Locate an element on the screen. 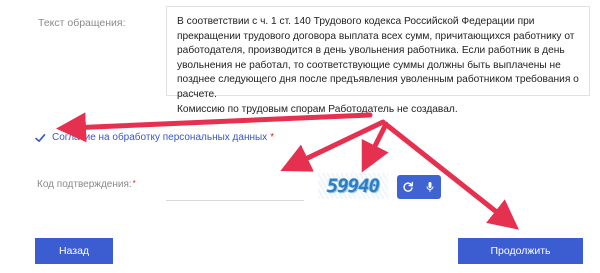 The width and height of the screenshot is (600, 273). continue-button: Продолжить is located at coordinates (520, 251).